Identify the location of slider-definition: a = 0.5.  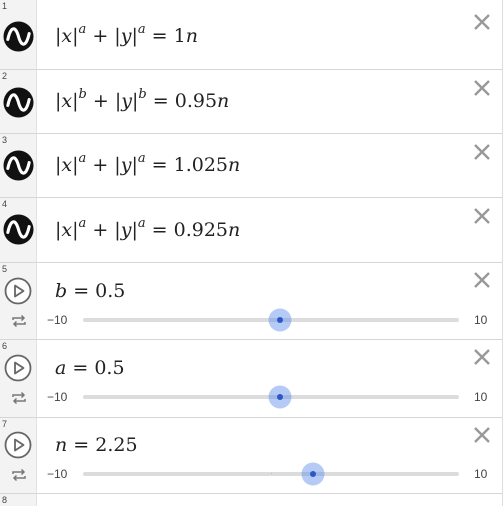
(90, 368).